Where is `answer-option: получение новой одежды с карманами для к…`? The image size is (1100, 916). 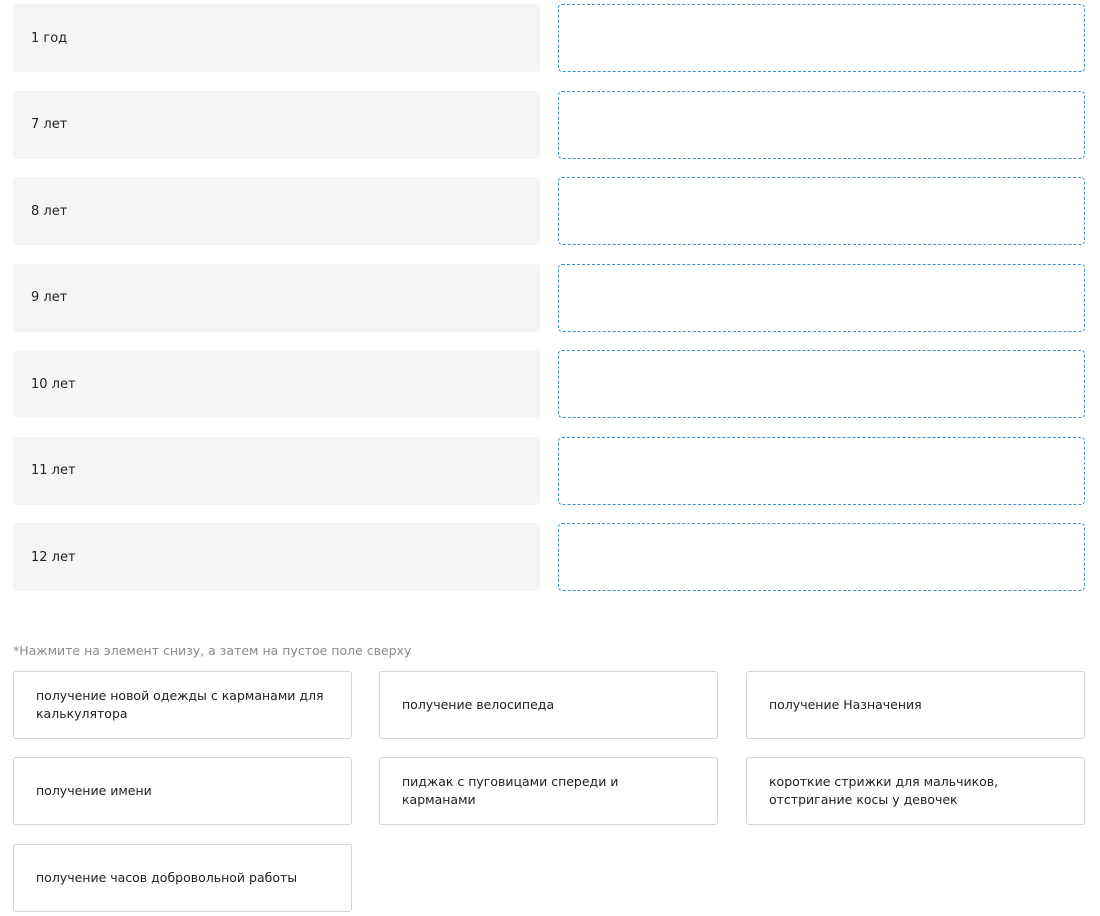
answer-option: получение новой одежды с карманами для к… is located at coordinates (182, 705).